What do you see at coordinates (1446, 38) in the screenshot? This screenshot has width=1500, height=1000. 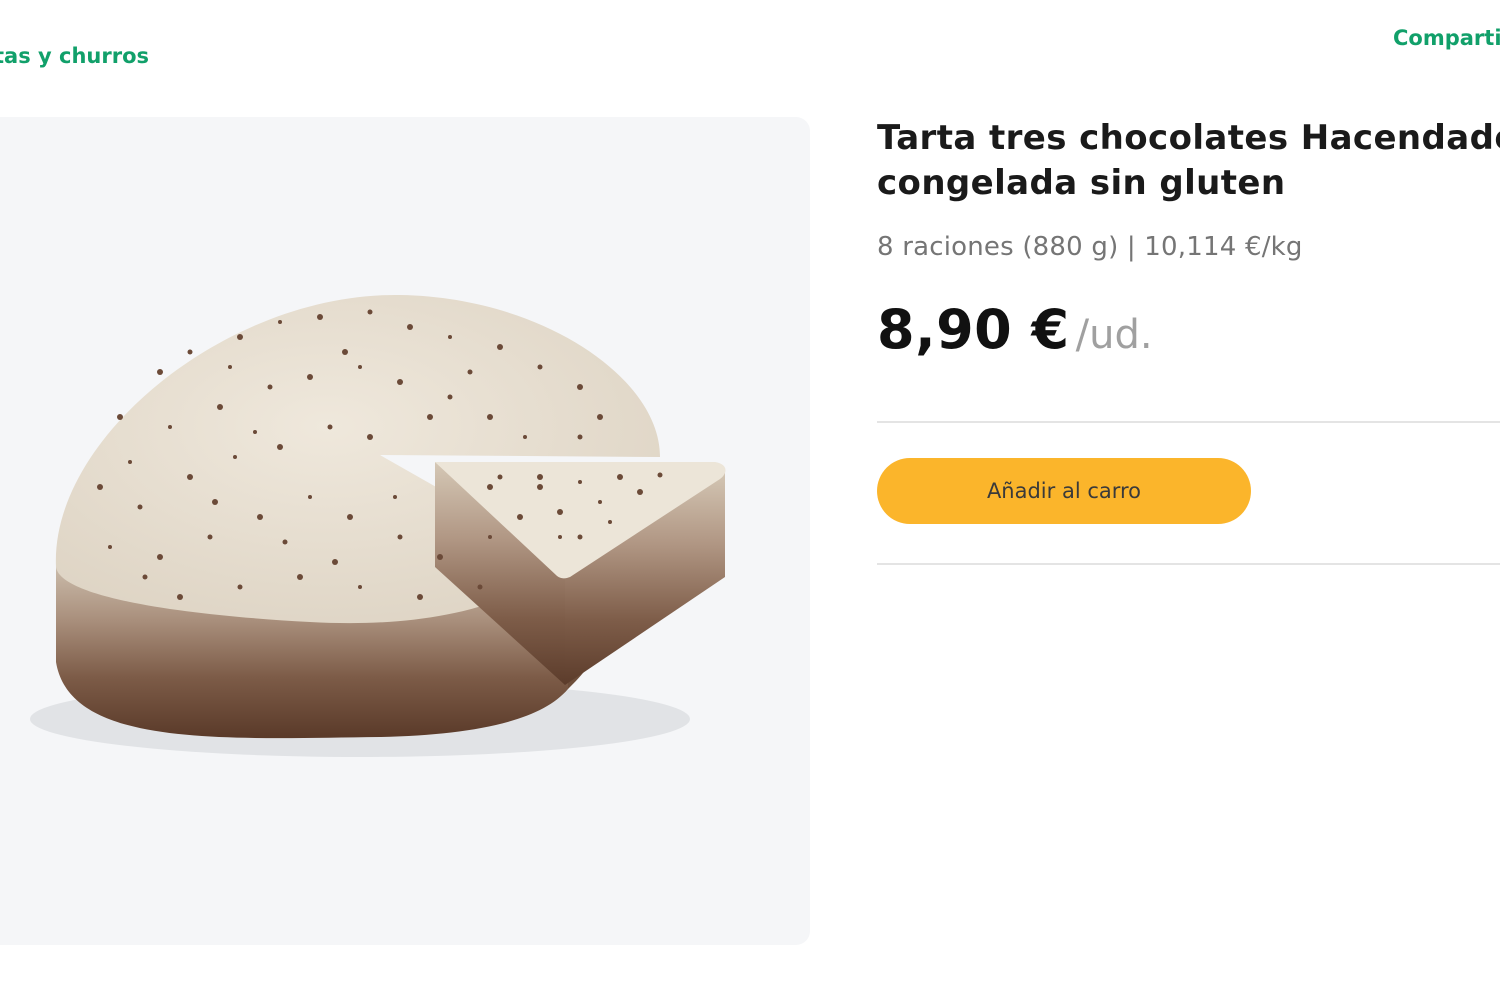 I see `share-link: Comparti` at bounding box center [1446, 38].